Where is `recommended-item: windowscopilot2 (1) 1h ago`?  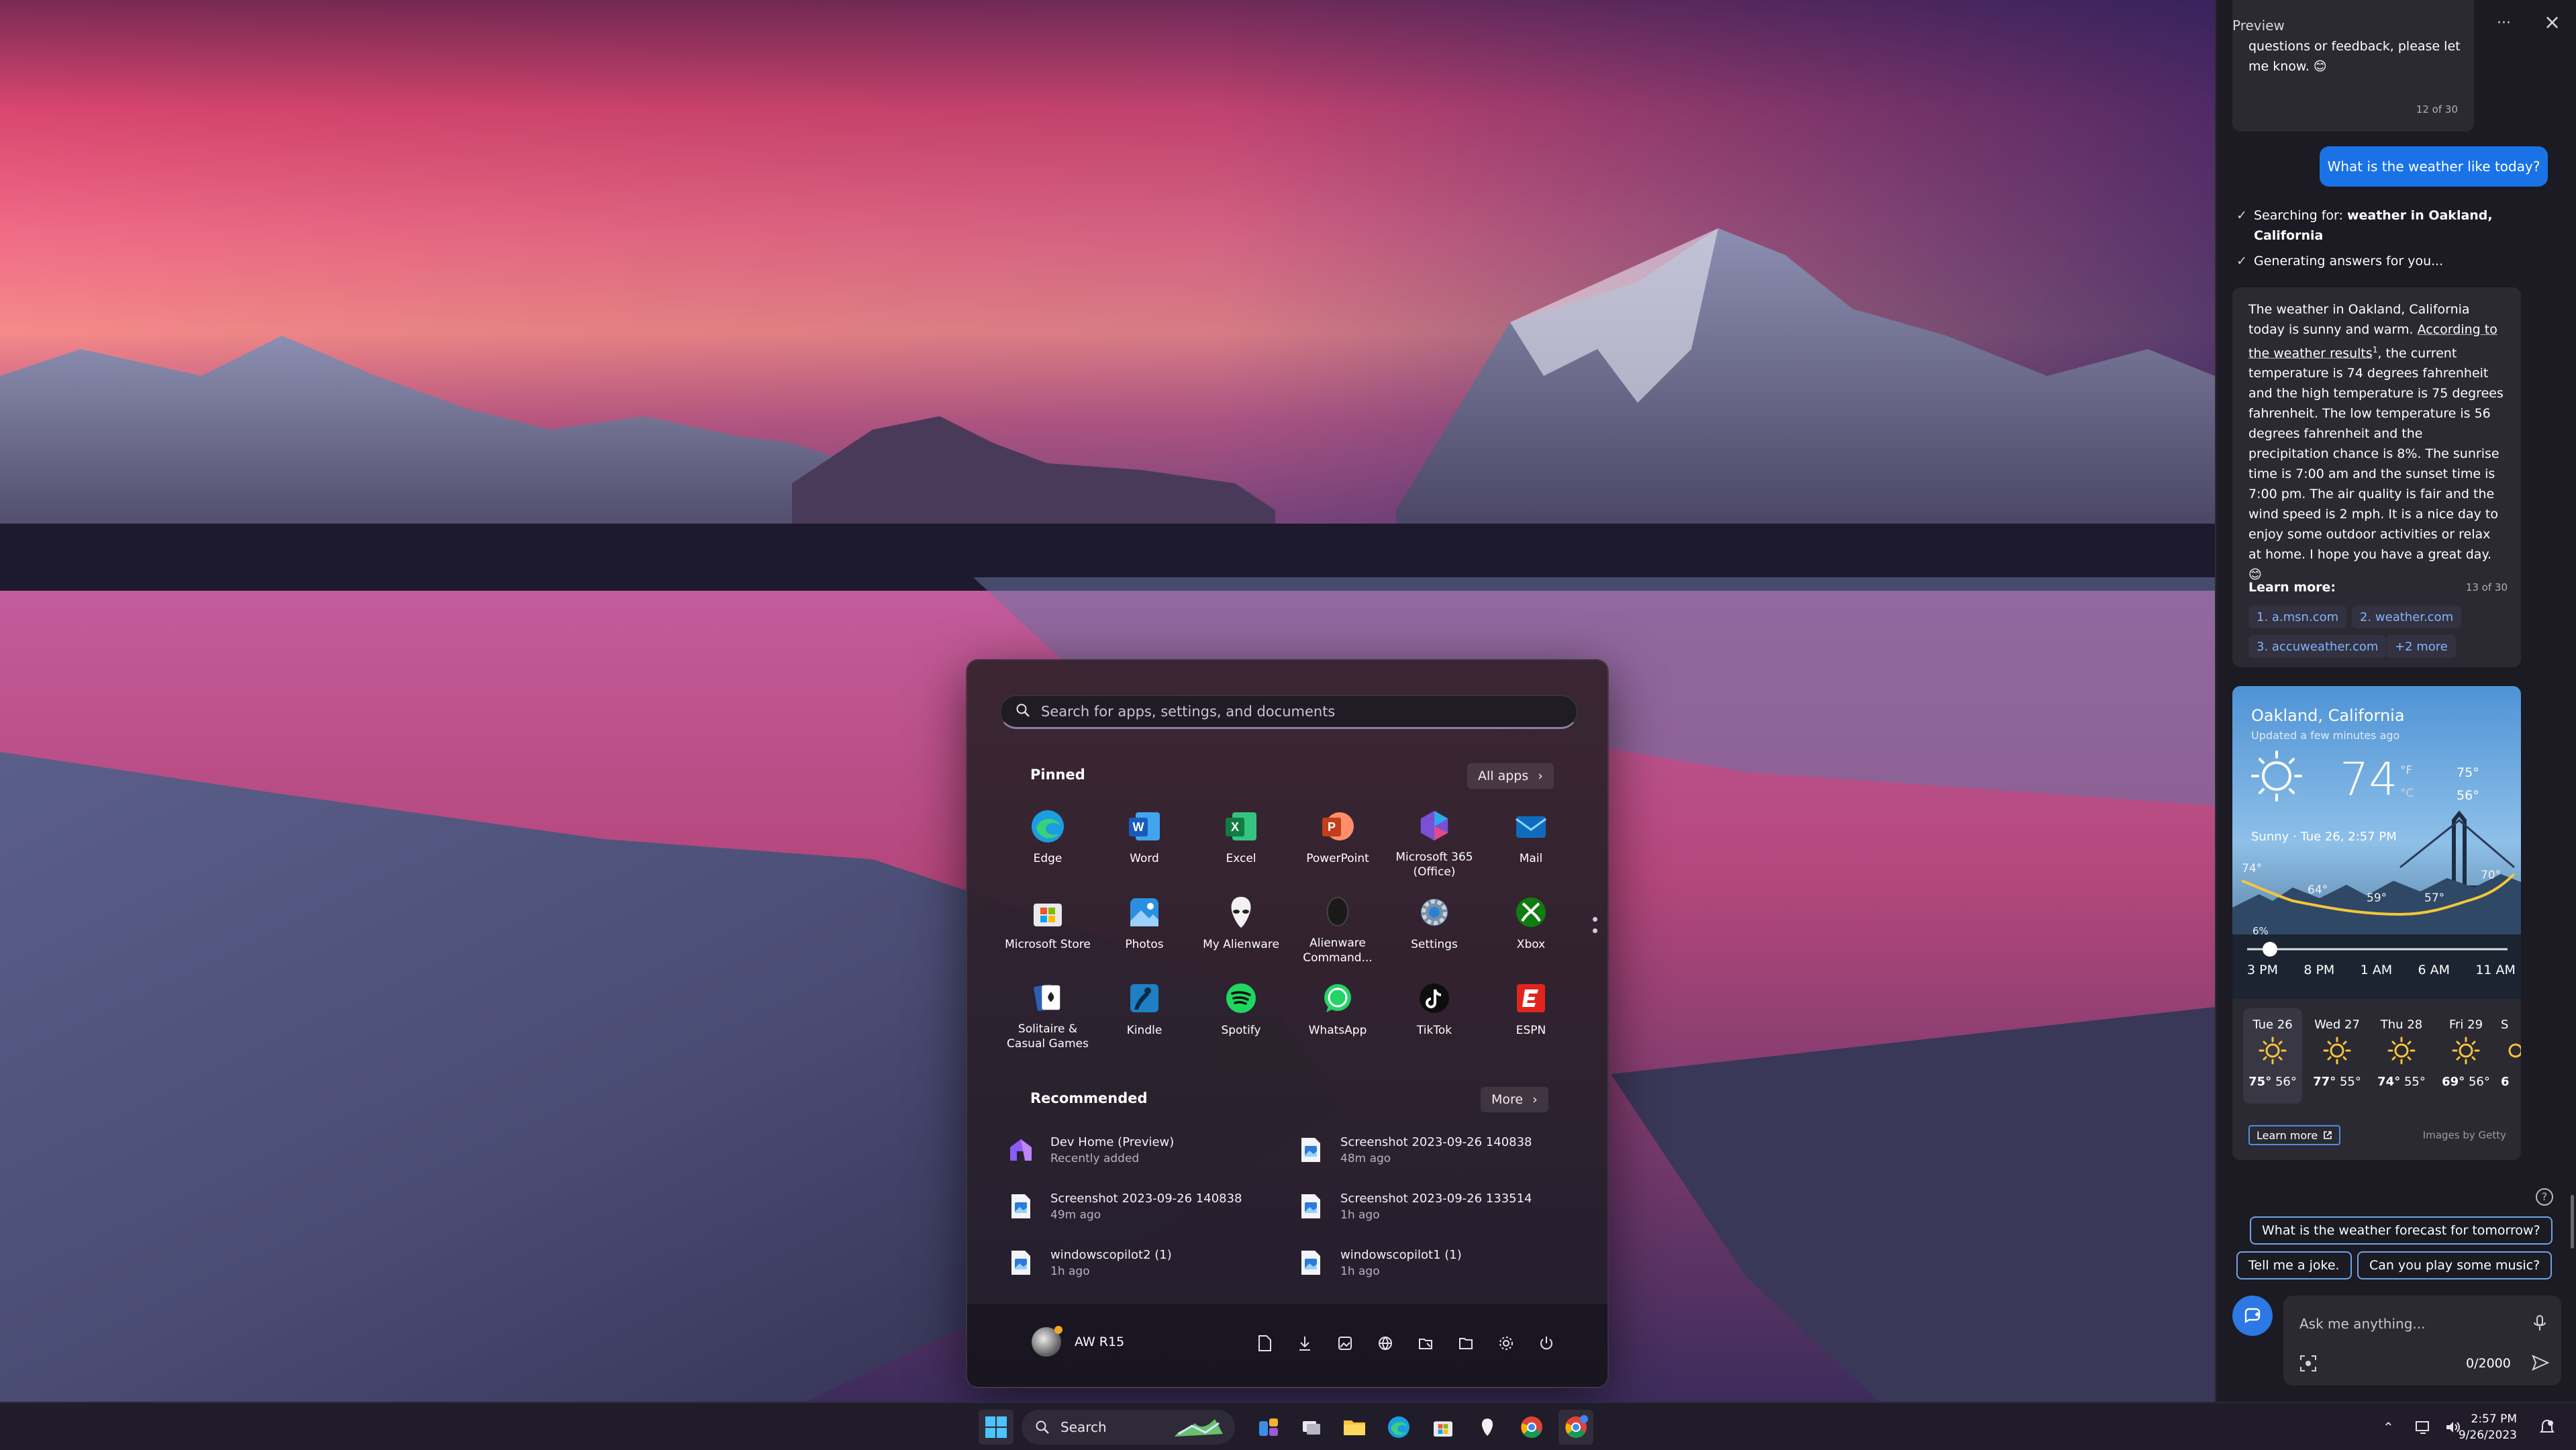 recommended-item: windowscopilot2 (1) 1h ago is located at coordinates (1144, 1263).